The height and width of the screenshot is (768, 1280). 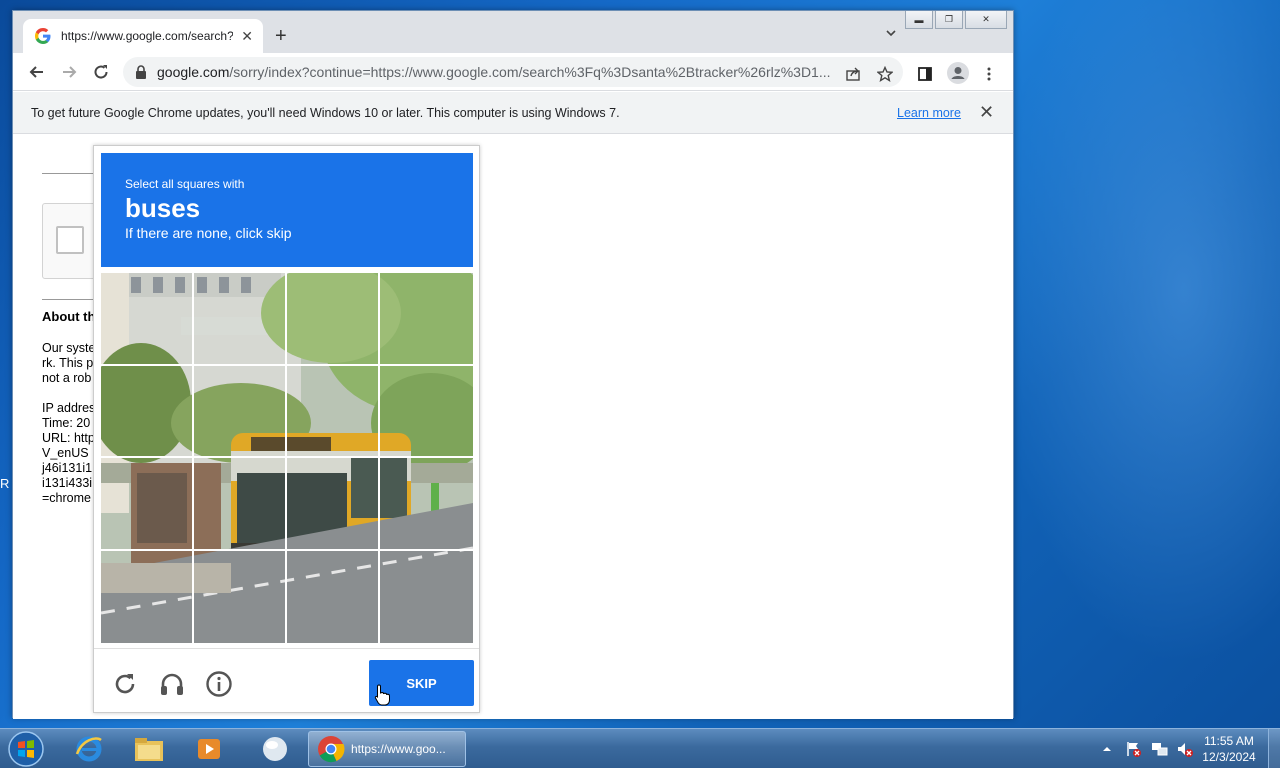 What do you see at coordinates (919, 20) in the screenshot?
I see `minimize-button: ▬` at bounding box center [919, 20].